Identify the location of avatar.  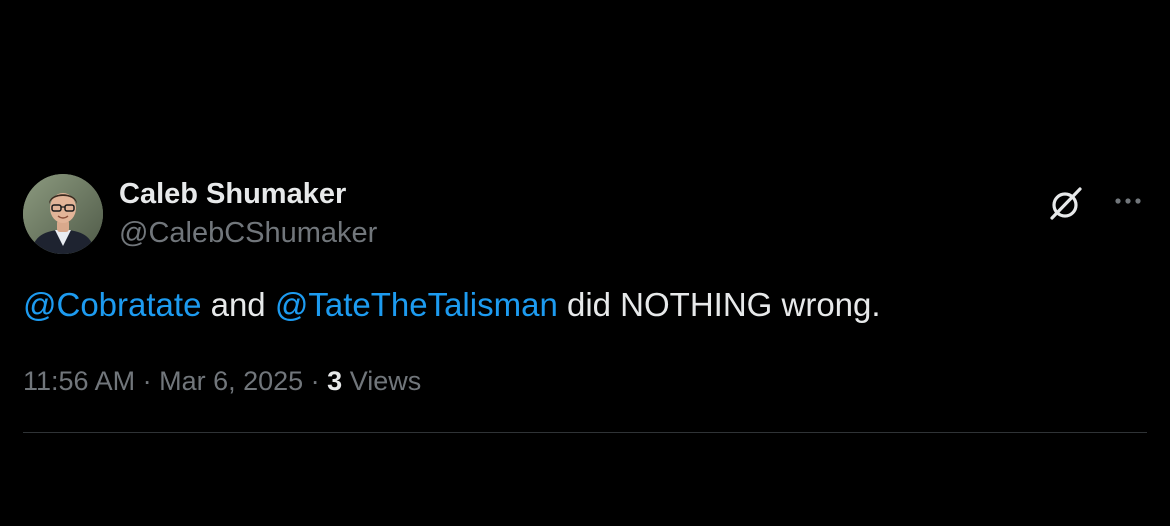
(63, 214).